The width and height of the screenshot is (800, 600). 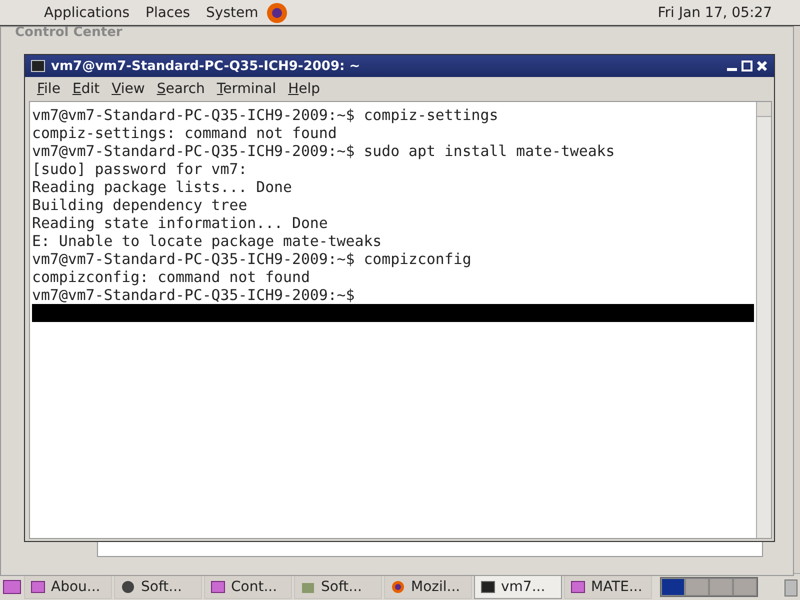 What do you see at coordinates (128, 587) in the screenshot?
I see `circle-icon` at bounding box center [128, 587].